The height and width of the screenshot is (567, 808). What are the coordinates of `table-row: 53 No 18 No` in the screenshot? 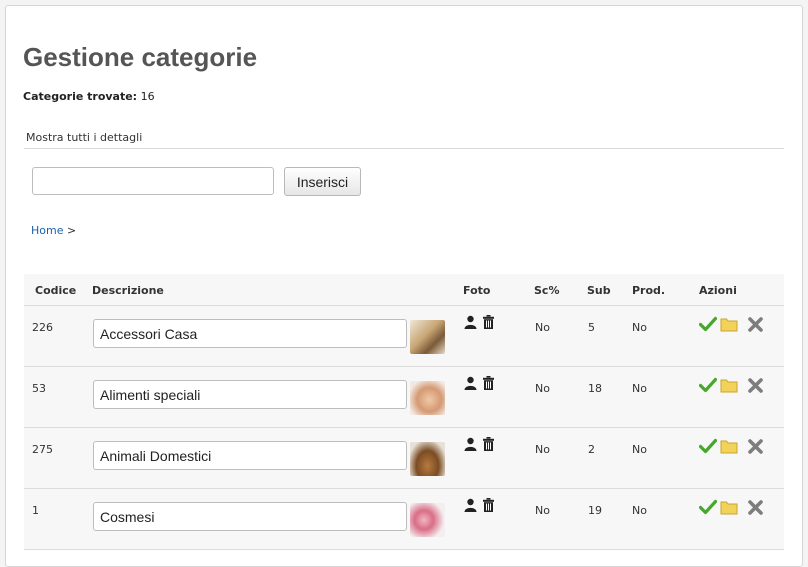 It's located at (404, 397).